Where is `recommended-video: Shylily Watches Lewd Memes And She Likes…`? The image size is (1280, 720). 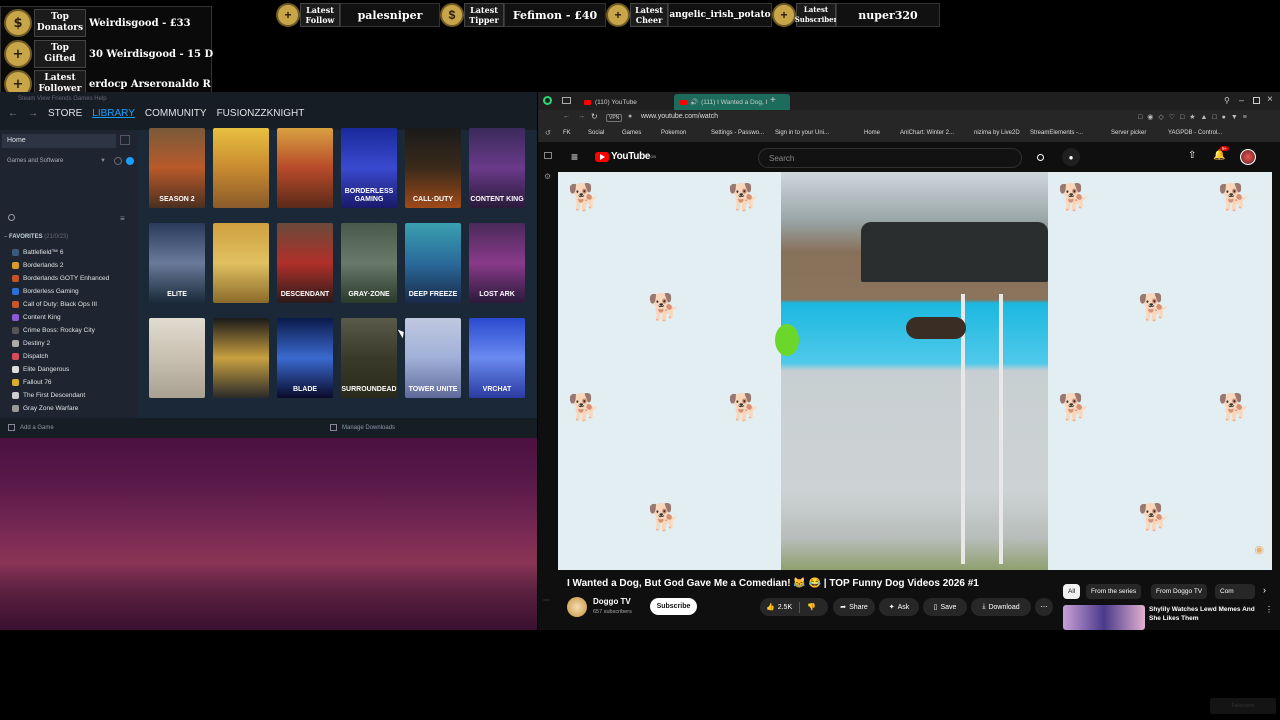
recommended-video: Shylily Watches Lewd Memes And She Likes… is located at coordinates (1168, 617).